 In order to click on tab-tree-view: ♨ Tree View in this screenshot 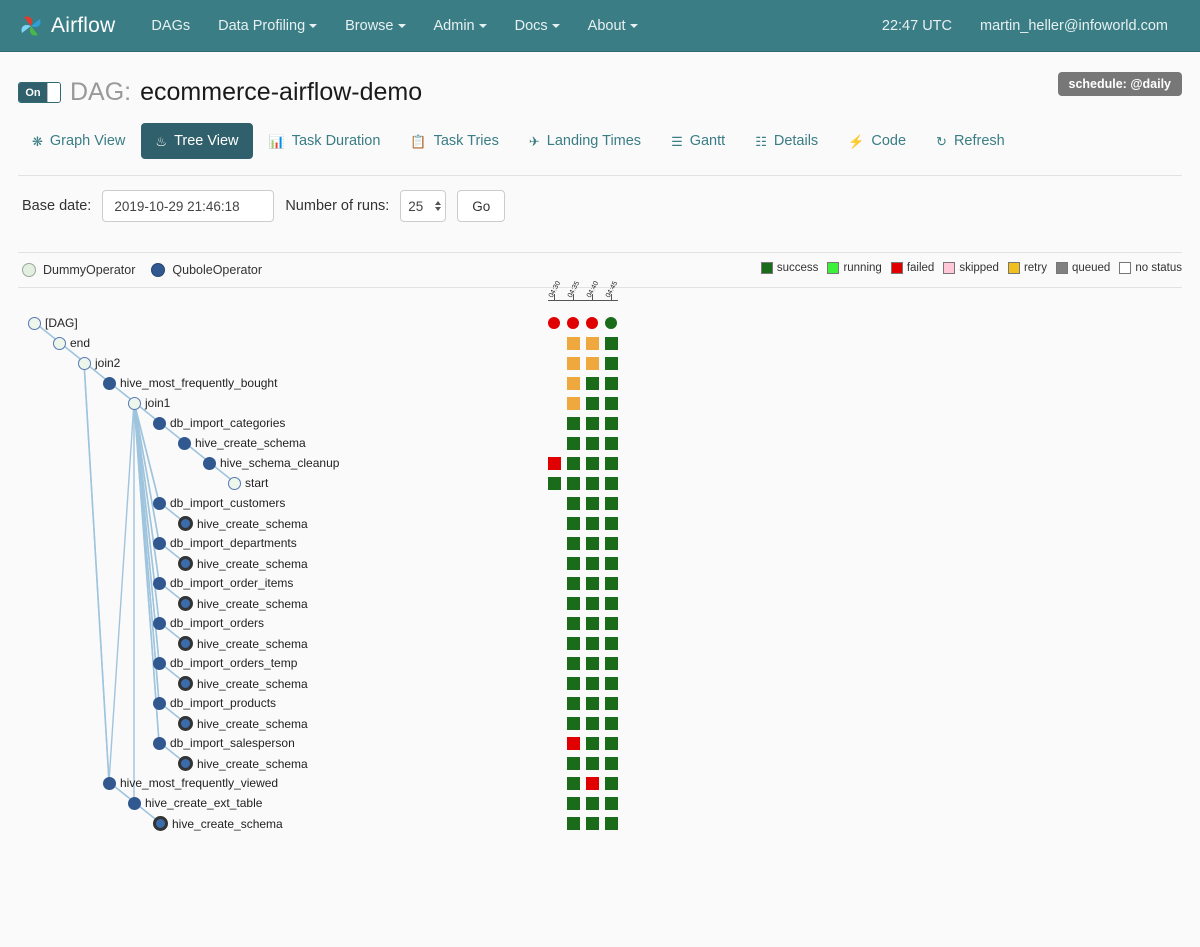, I will do `click(197, 141)`.